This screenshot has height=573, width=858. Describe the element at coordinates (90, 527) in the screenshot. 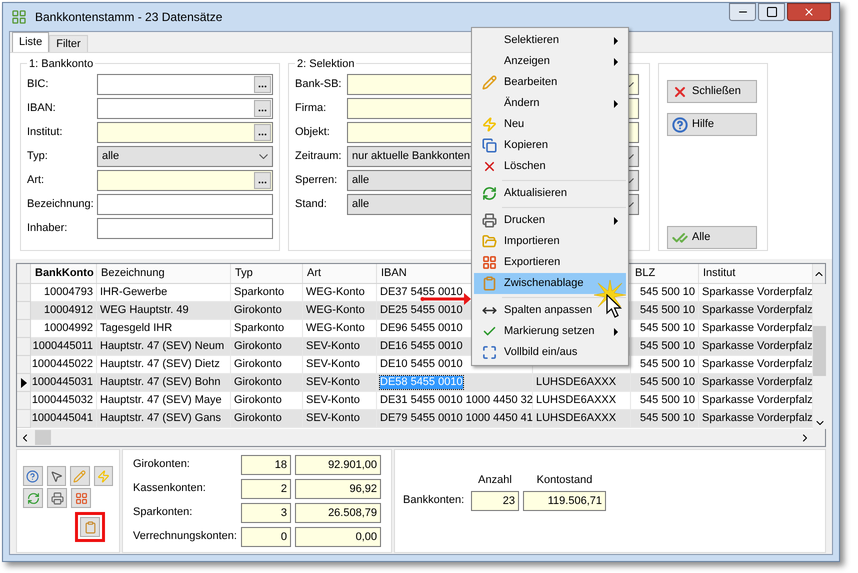

I see `clipboard-icon` at that location.